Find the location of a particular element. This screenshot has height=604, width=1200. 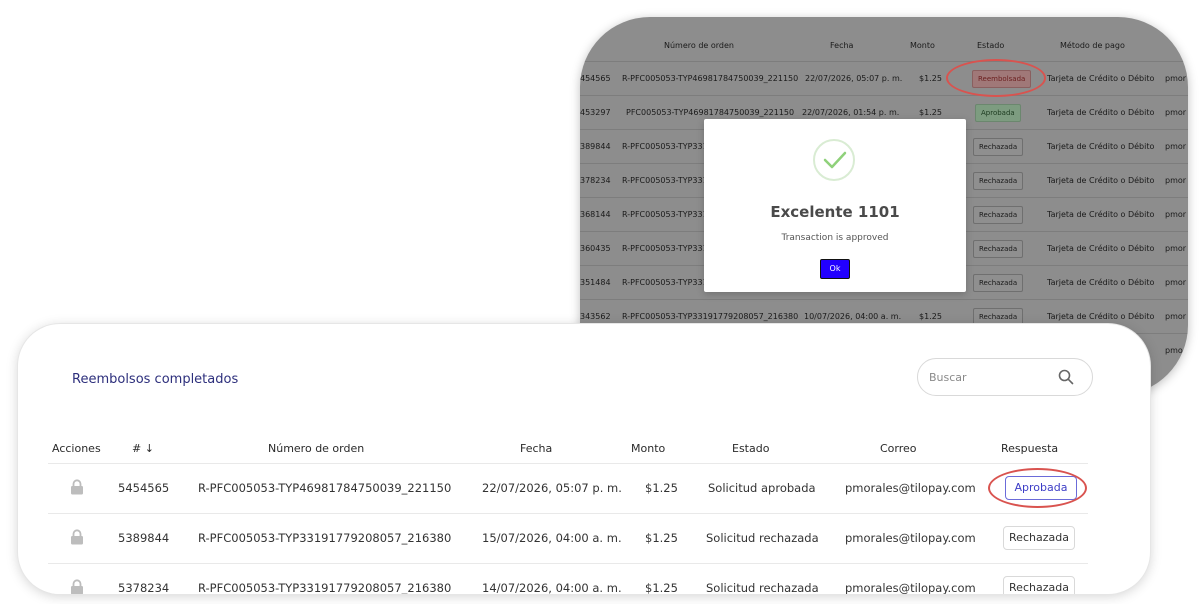

row-number: 5378234 is located at coordinates (144, 587).